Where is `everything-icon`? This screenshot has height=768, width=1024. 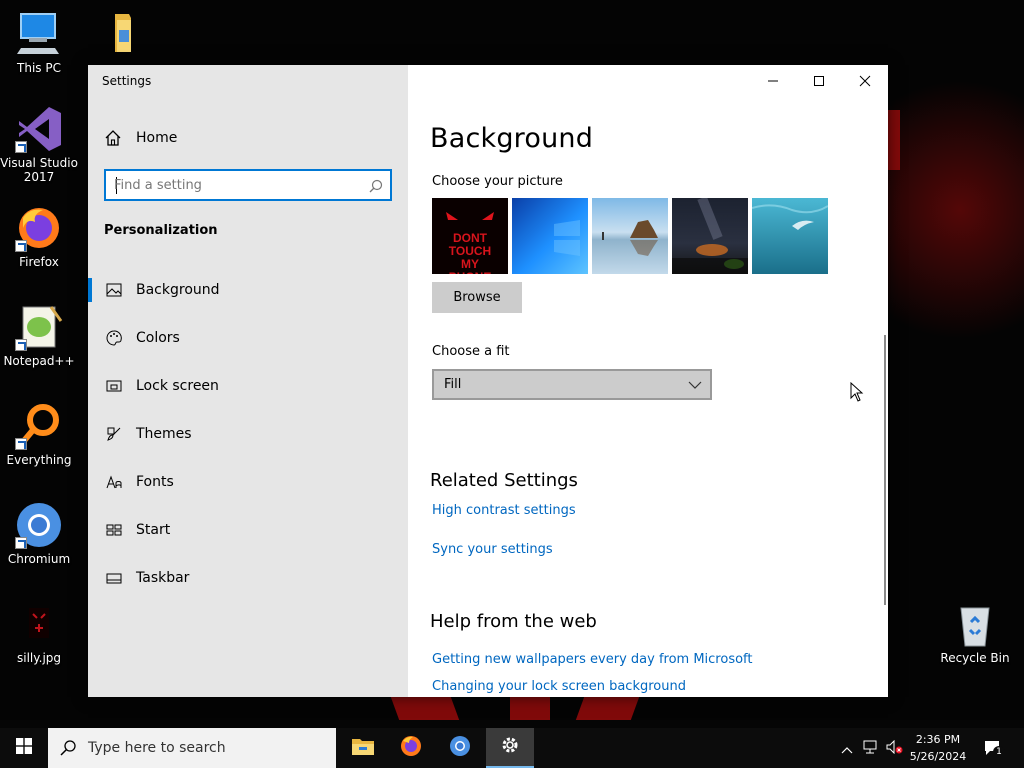 everything-icon is located at coordinates (39, 426).